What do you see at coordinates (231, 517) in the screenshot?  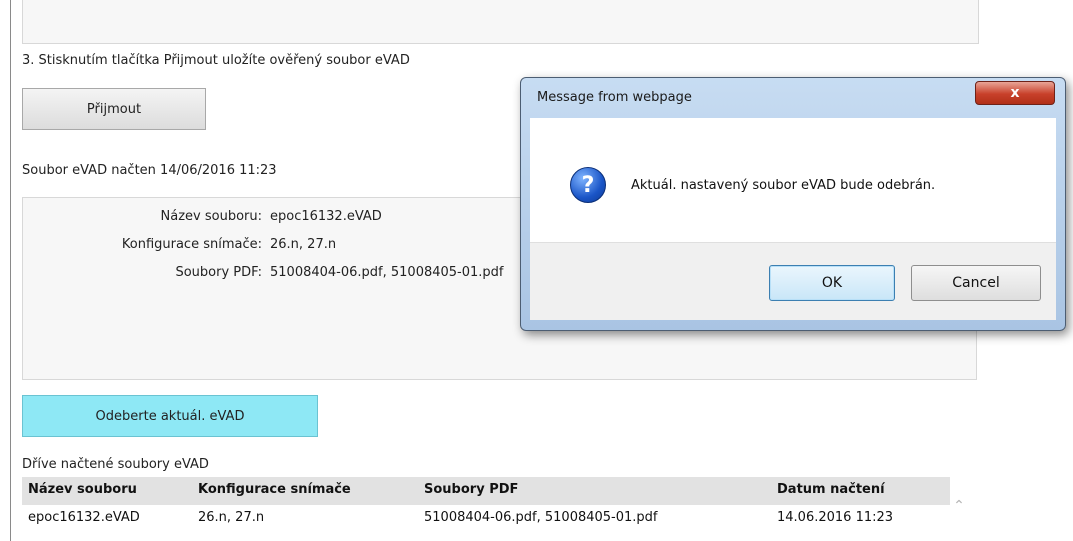 I see `cell-config: 26.n, 27.n` at bounding box center [231, 517].